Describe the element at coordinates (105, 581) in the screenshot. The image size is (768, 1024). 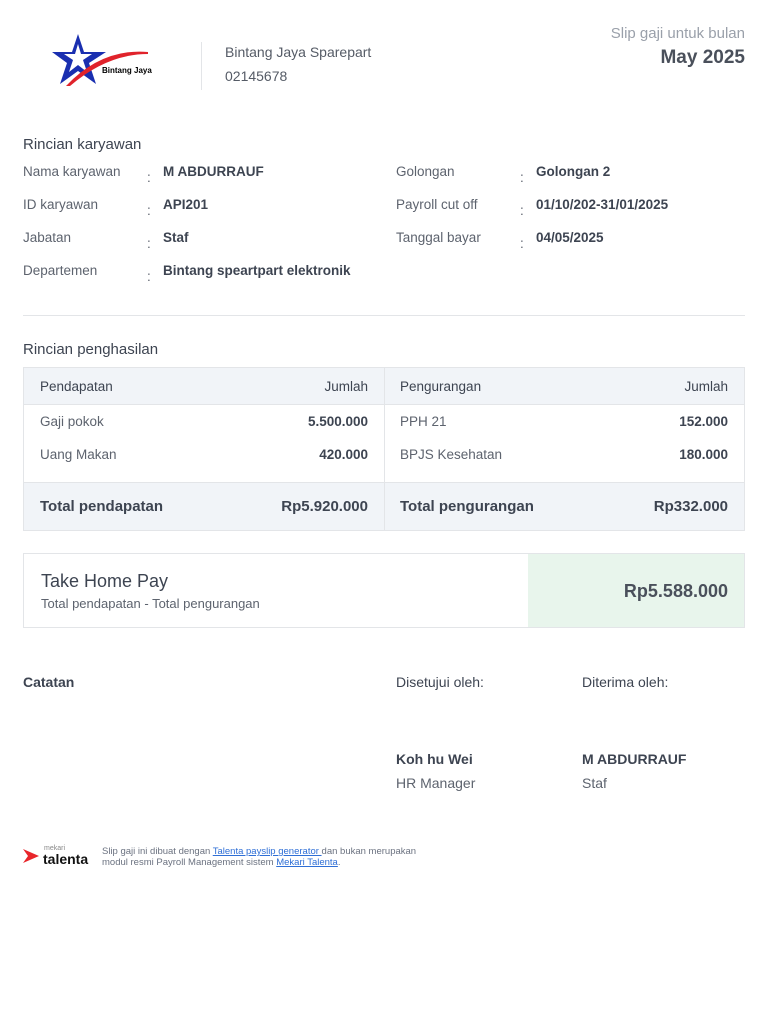
I see `take-home-title: Take Home Pay` at that location.